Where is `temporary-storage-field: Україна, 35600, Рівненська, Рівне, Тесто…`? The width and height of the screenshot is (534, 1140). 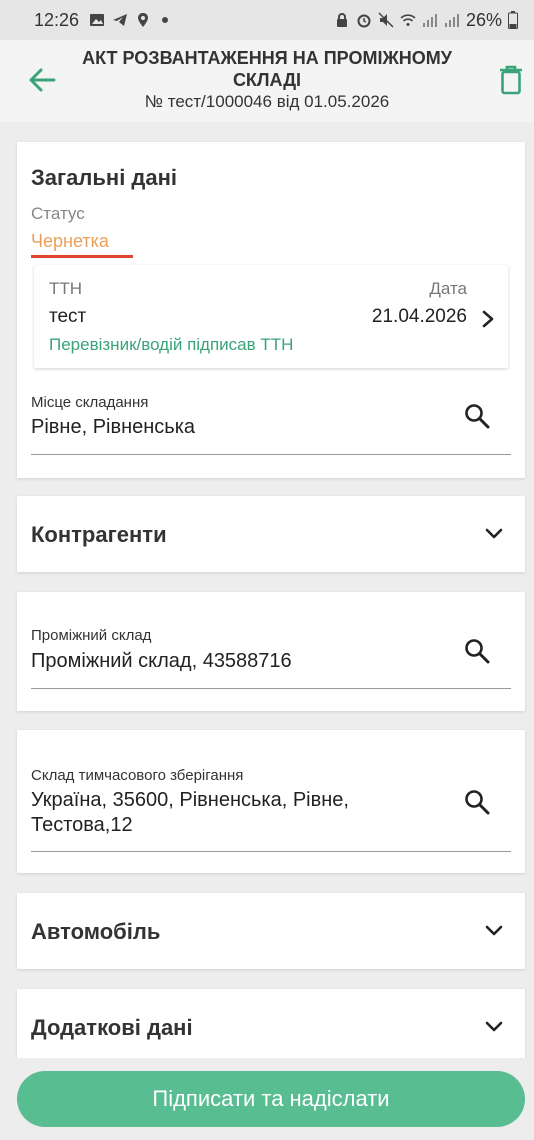 temporary-storage-field: Україна, 35600, Рівненська, Рівне, Тесто… is located at coordinates (241, 813).